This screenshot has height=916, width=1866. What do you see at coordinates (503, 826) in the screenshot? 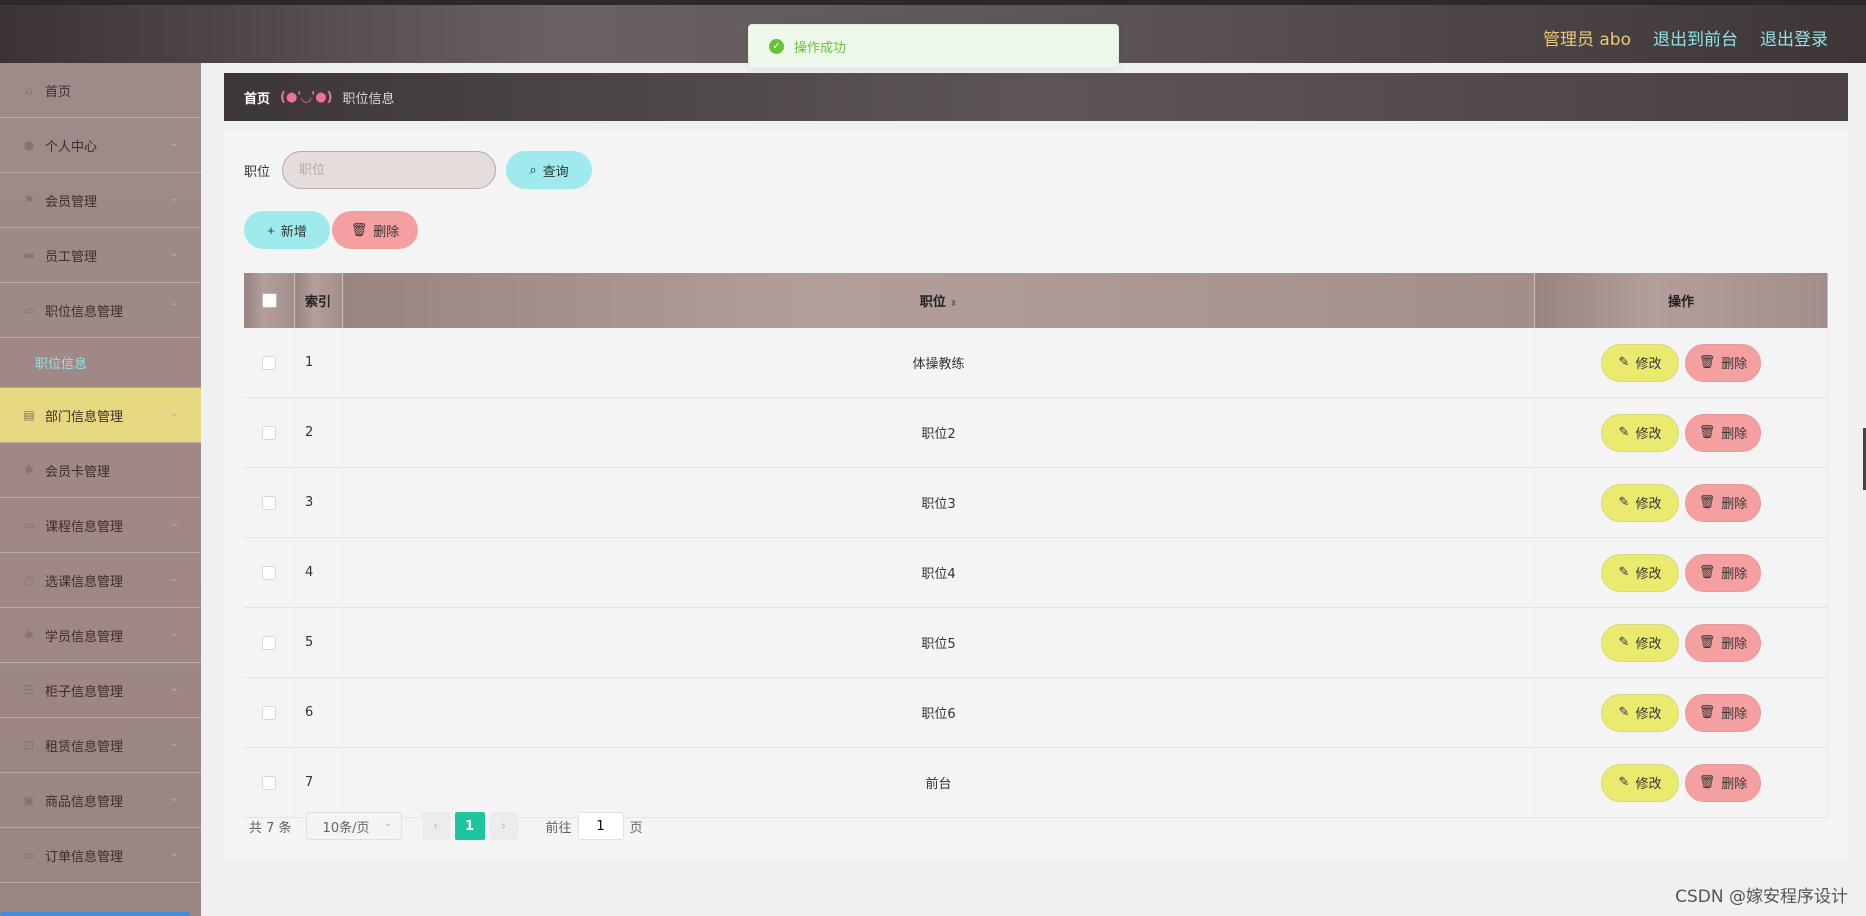
I see `next-page-button: ›` at bounding box center [503, 826].